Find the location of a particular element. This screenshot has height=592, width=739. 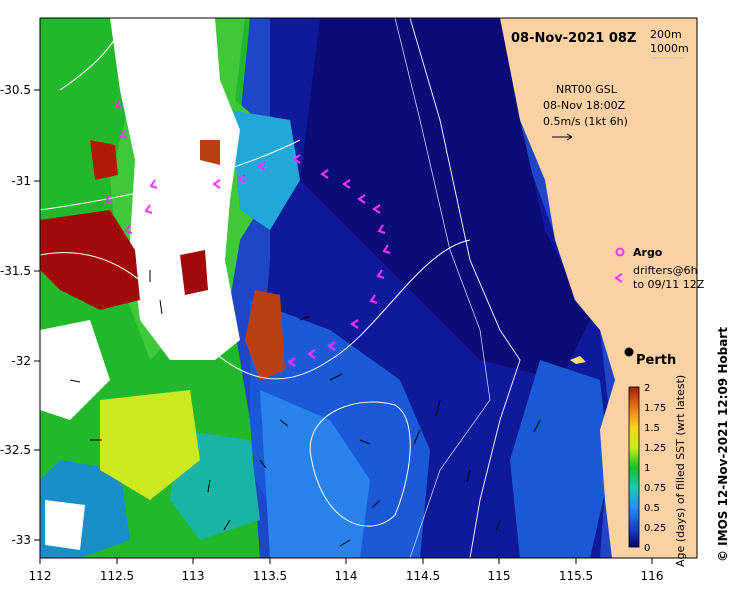

x-tick-label: 112 is located at coordinates (40, 576).